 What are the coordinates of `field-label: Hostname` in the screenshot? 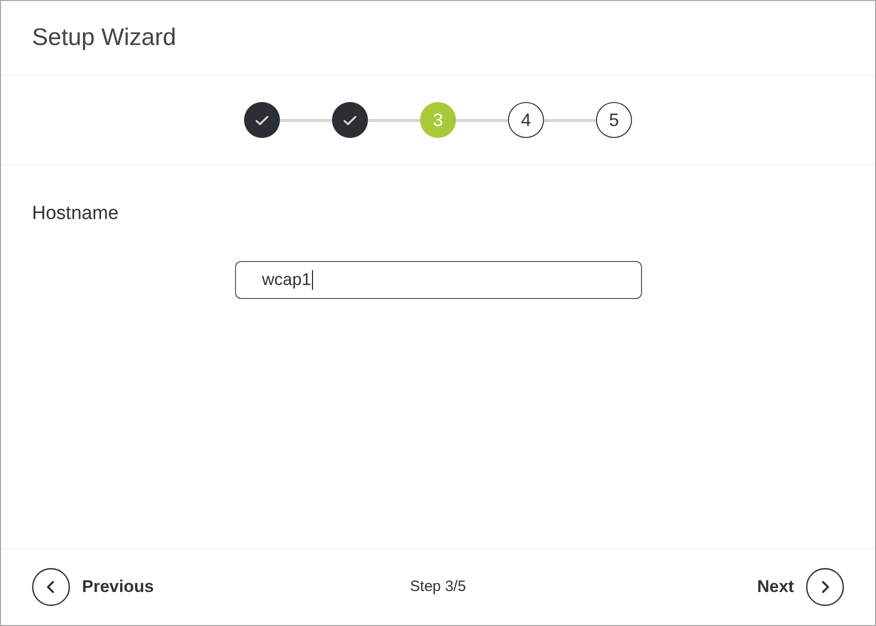 It's located at (75, 214).